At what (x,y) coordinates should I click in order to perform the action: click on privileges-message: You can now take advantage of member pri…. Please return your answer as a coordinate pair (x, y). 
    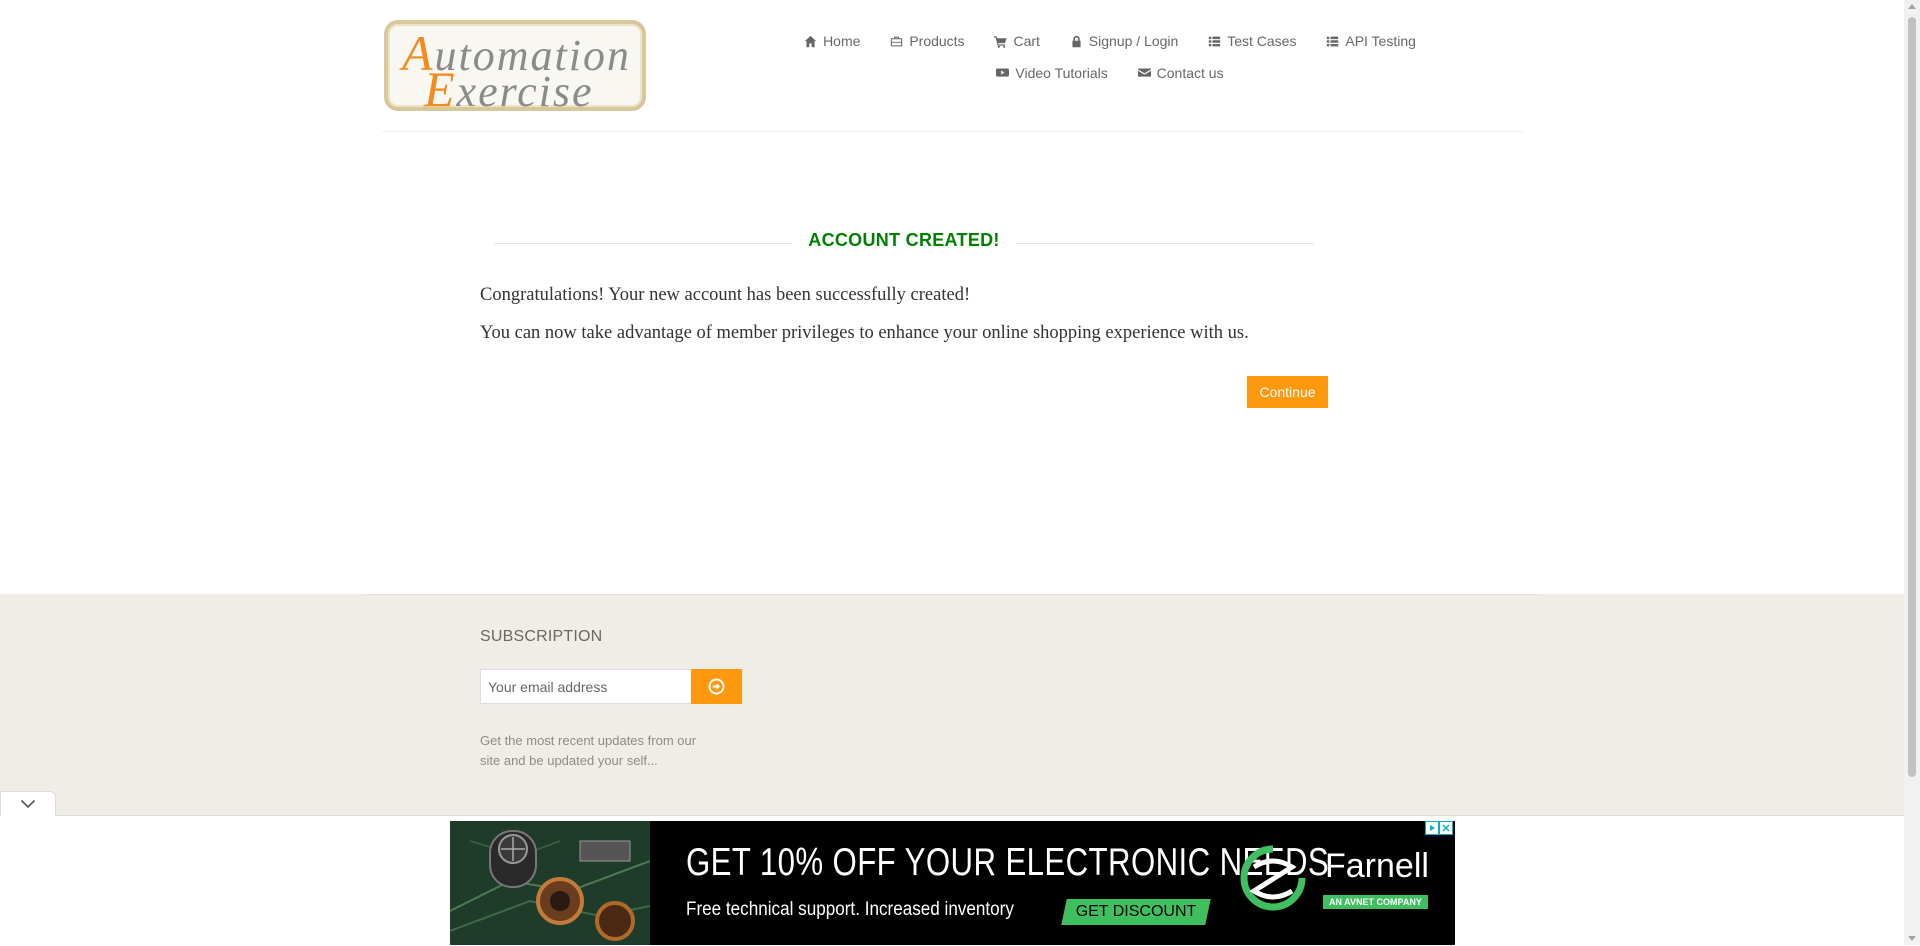
    Looking at the image, I should click on (864, 333).